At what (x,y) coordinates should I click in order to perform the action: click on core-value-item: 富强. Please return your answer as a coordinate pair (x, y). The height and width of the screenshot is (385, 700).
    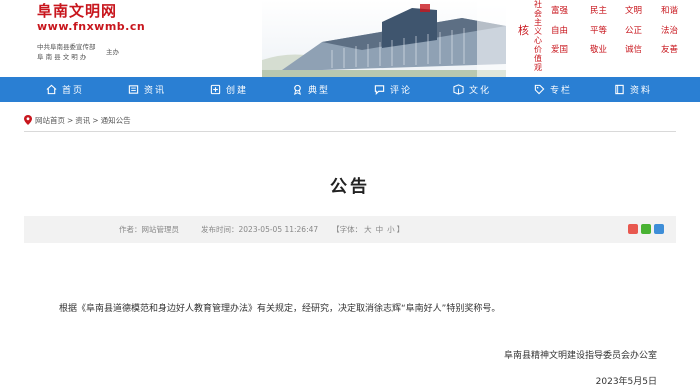
    Looking at the image, I should click on (560, 11).